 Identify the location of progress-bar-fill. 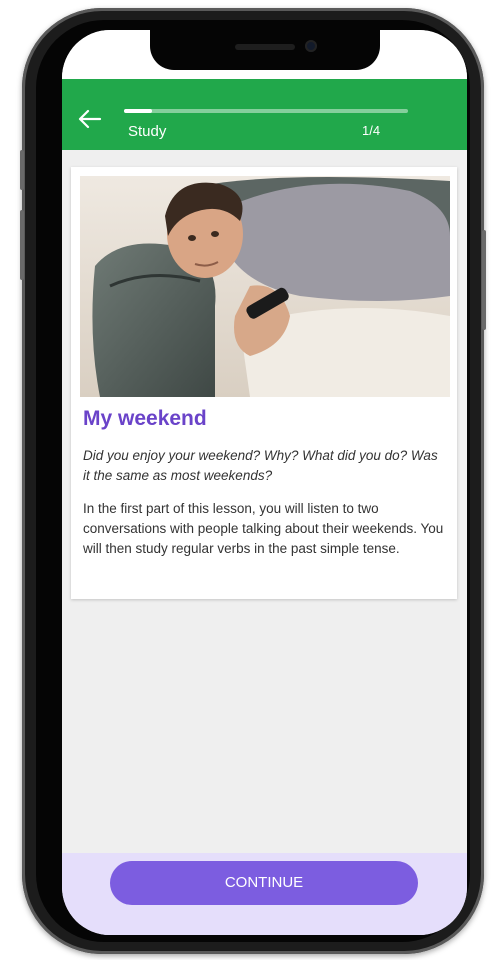
(138, 111).